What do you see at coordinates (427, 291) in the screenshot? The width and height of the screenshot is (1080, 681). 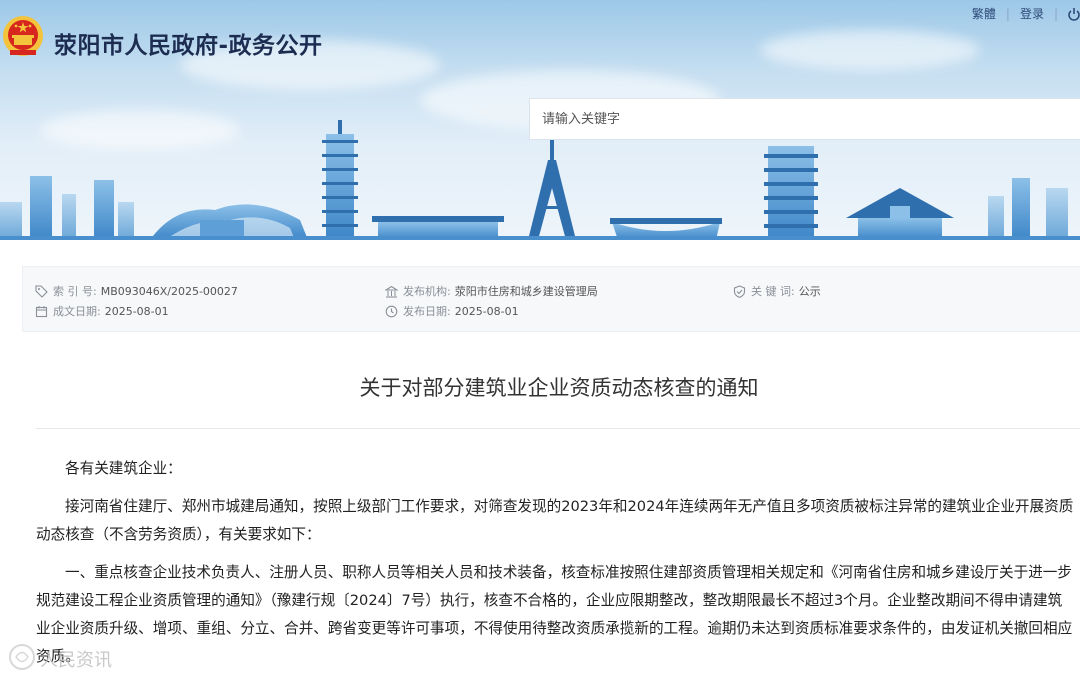 I see `meta-label: 发布机构:` at bounding box center [427, 291].